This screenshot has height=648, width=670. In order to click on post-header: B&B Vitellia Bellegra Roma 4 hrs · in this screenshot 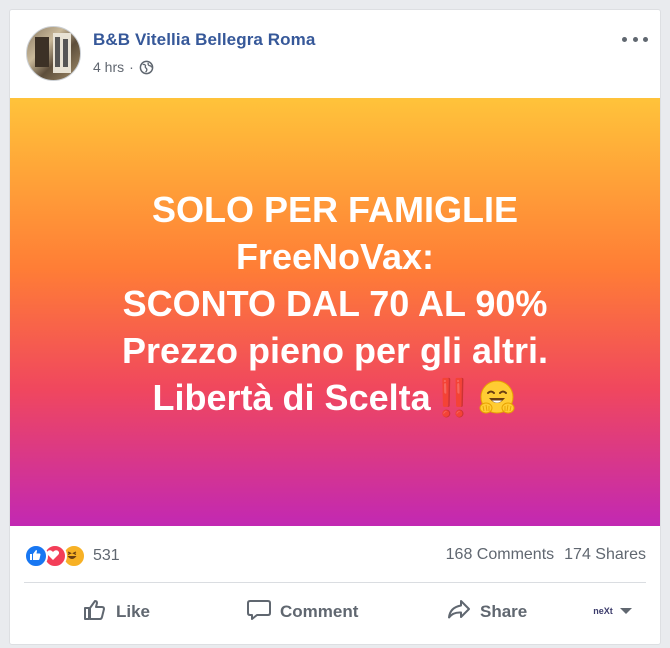, I will do `click(335, 54)`.